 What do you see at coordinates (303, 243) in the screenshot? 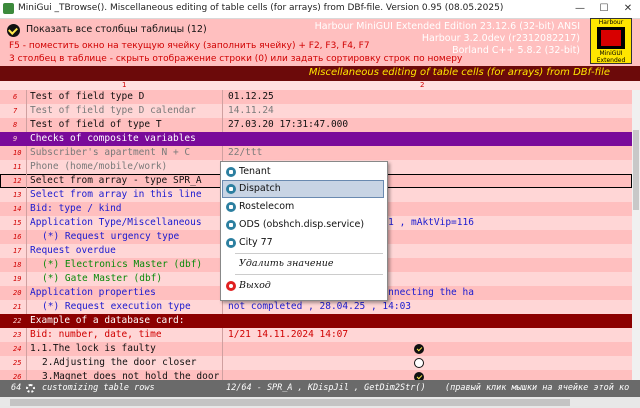
I see `menu-item-city77: City 77` at bounding box center [303, 243].